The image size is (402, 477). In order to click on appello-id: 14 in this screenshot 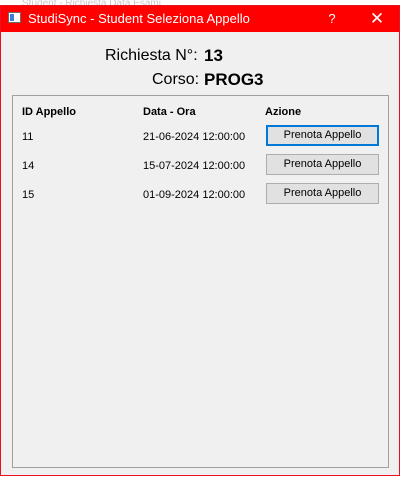, I will do `click(28, 166)`.